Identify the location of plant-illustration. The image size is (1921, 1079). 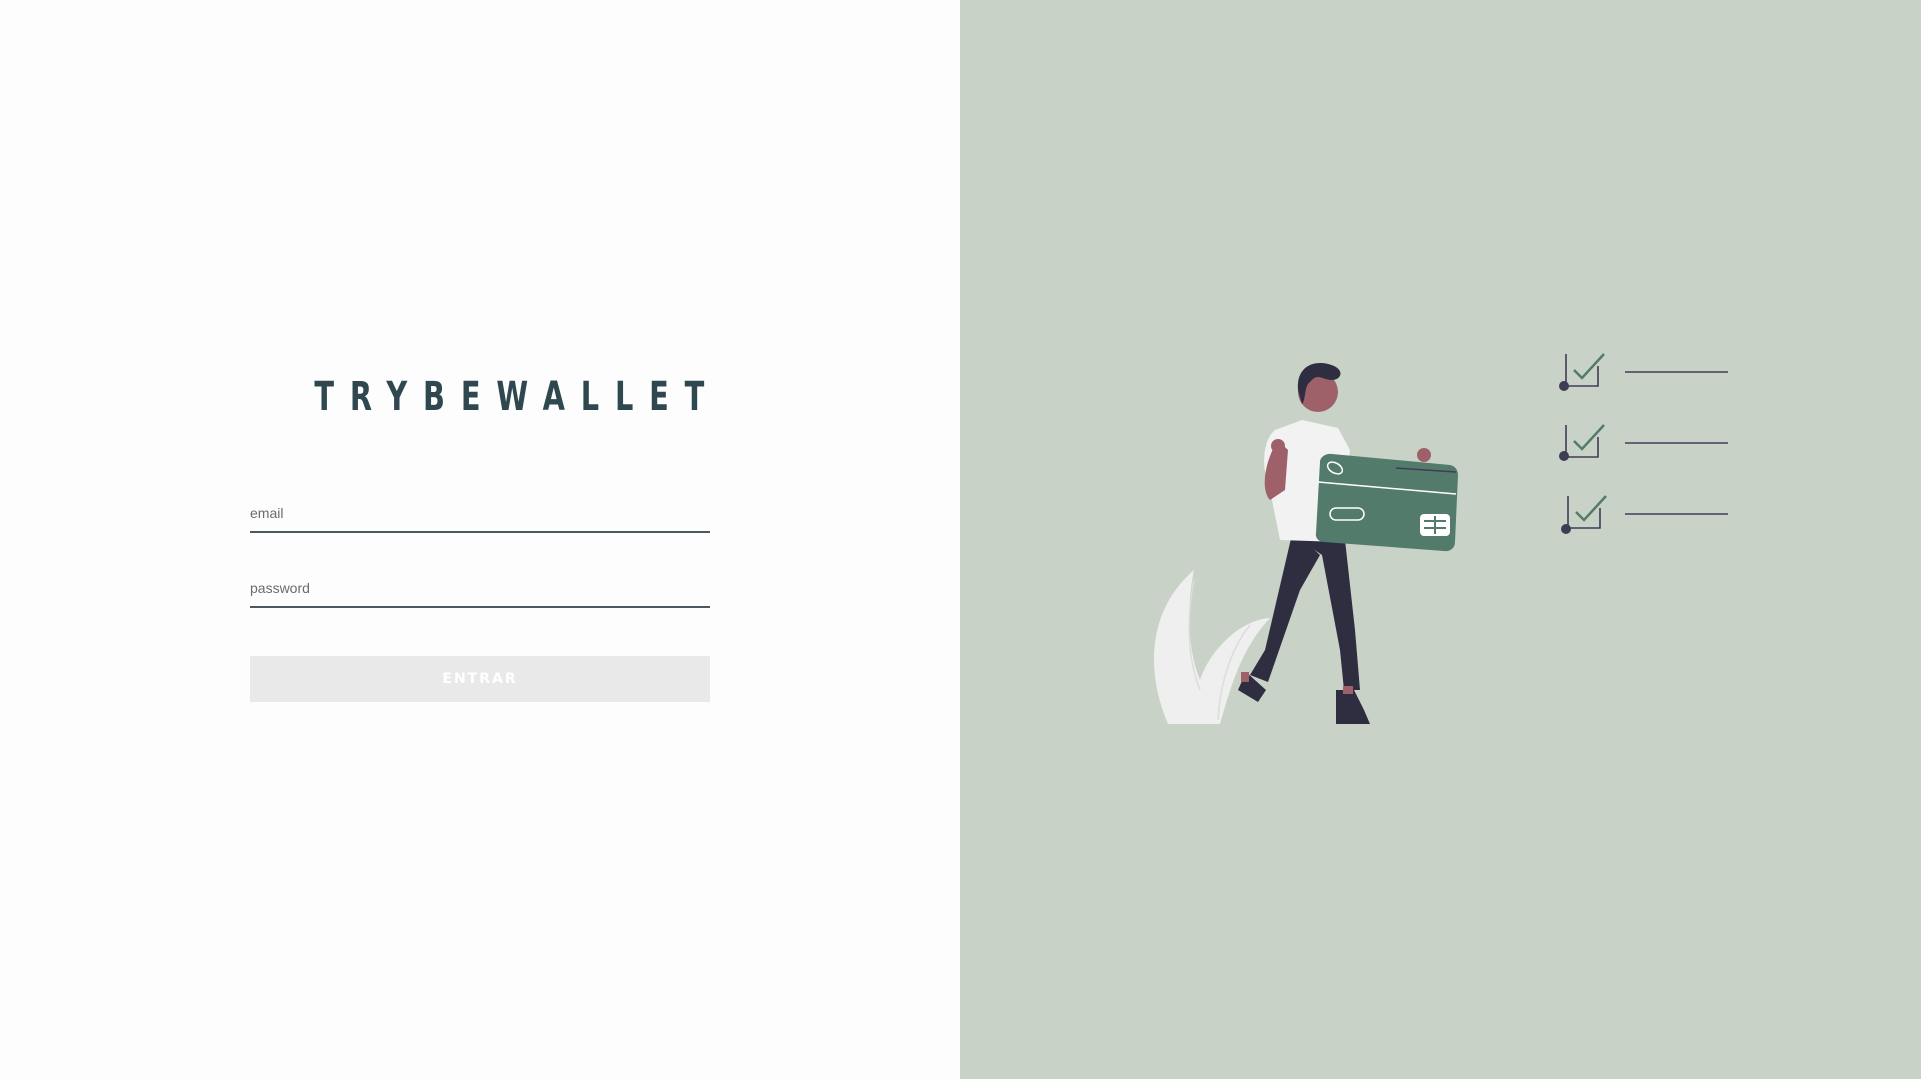
(1211, 647).